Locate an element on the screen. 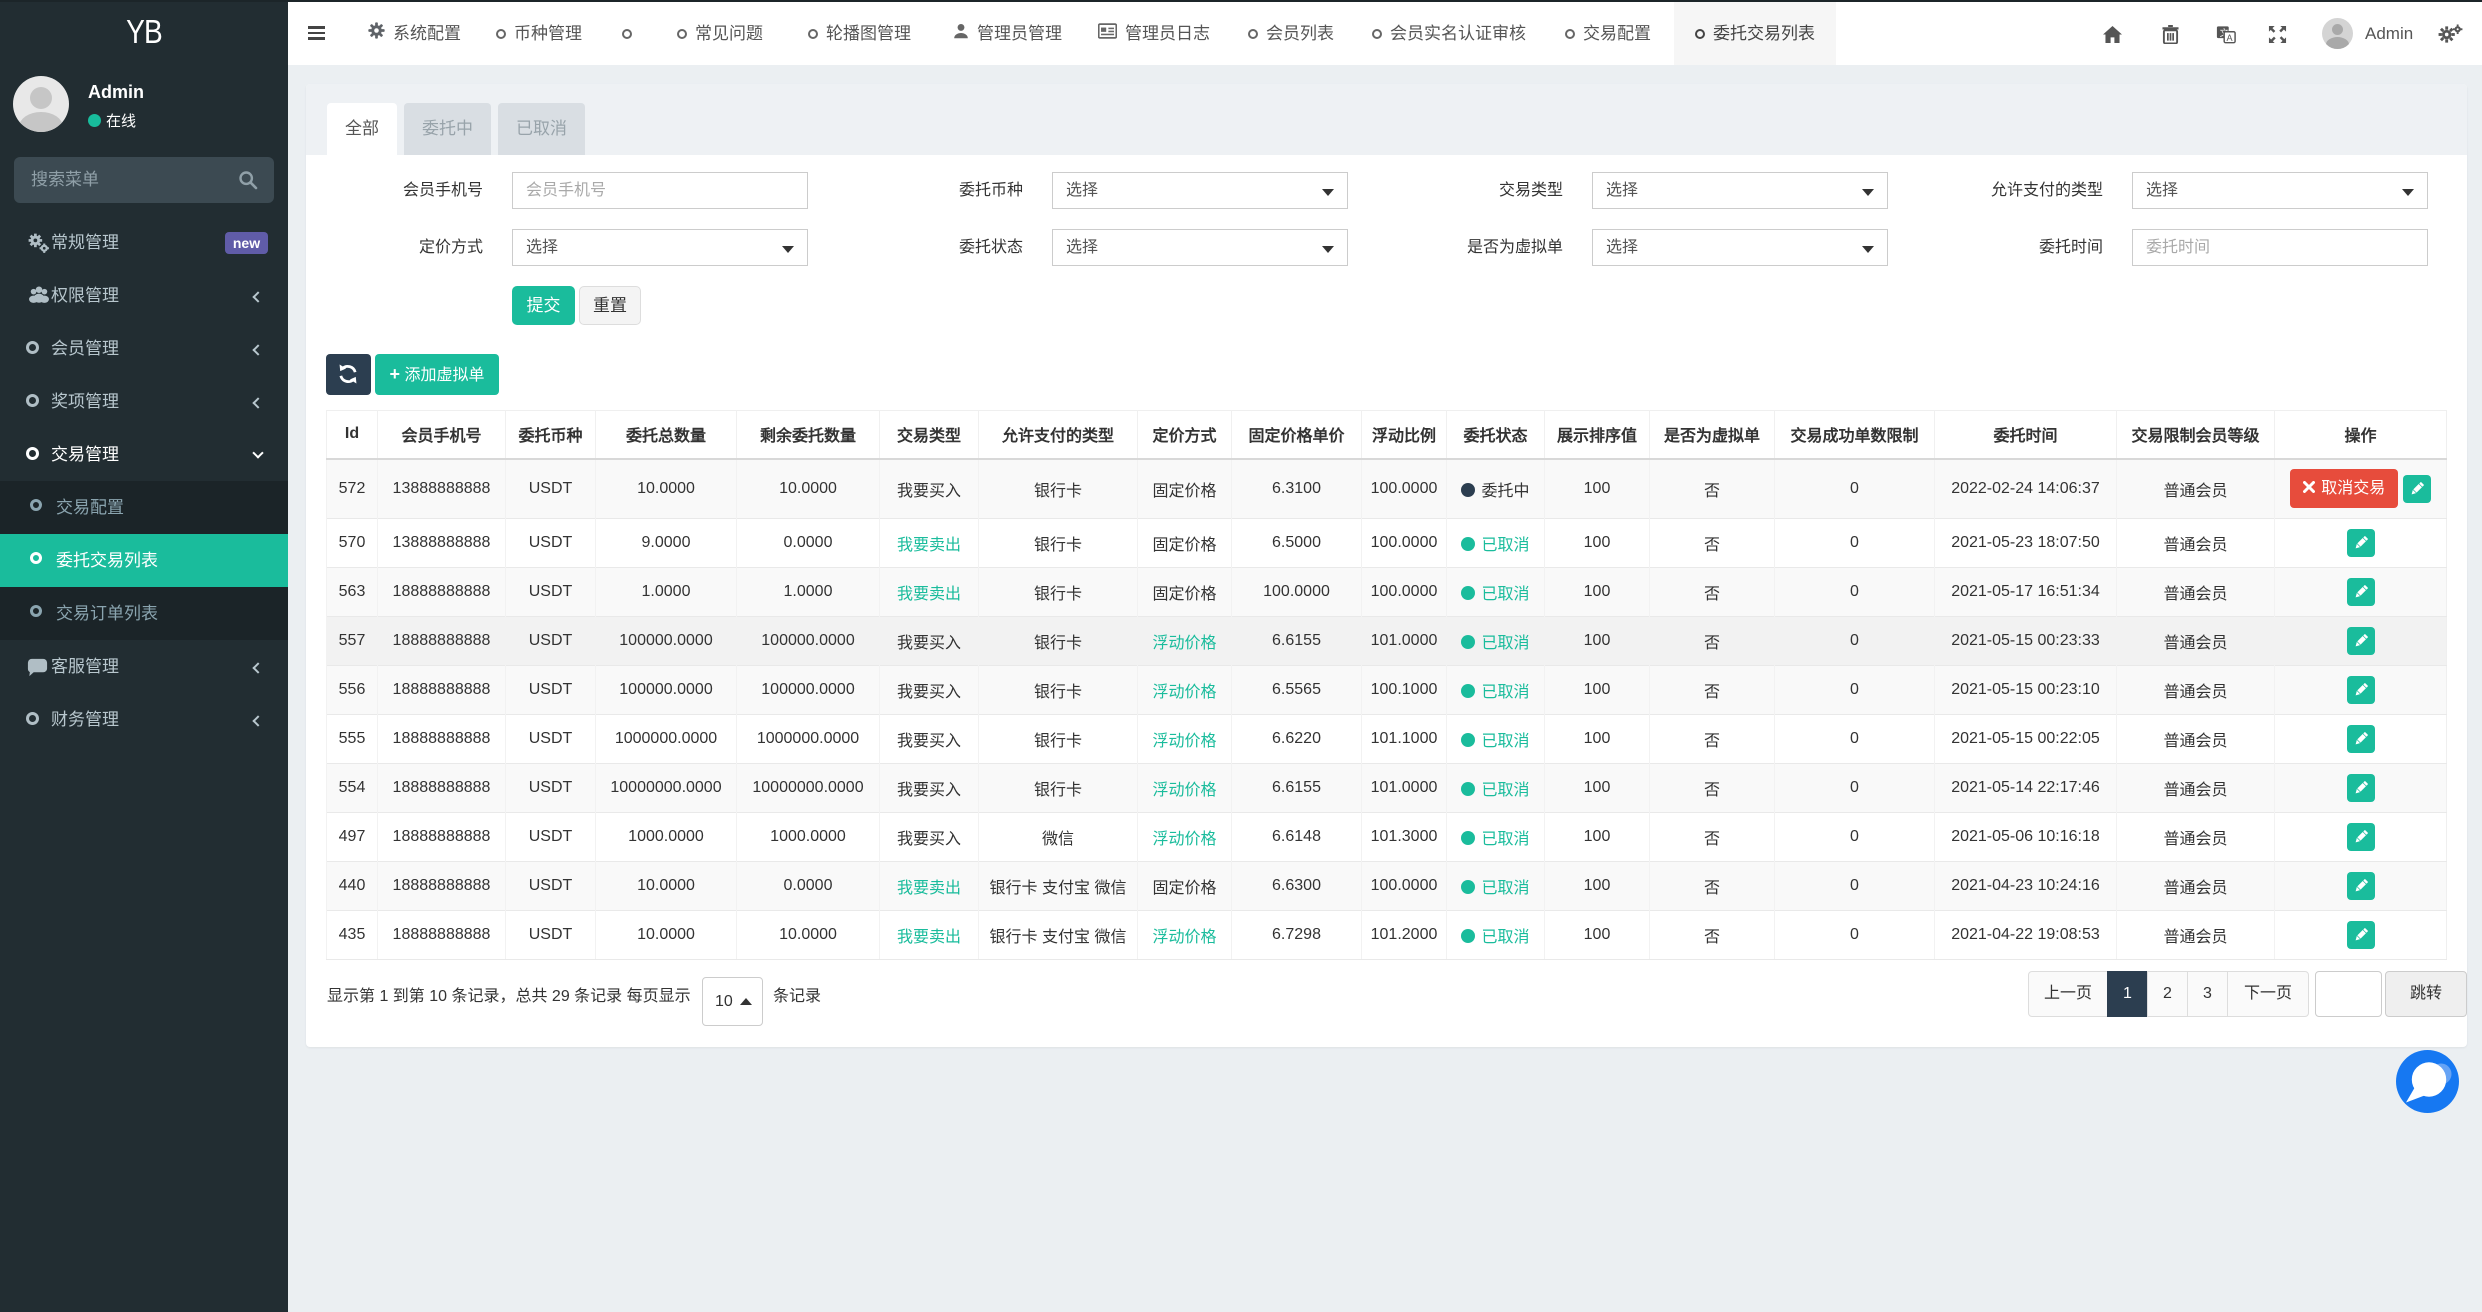  svg-text: A is located at coordinates (2229, 38).